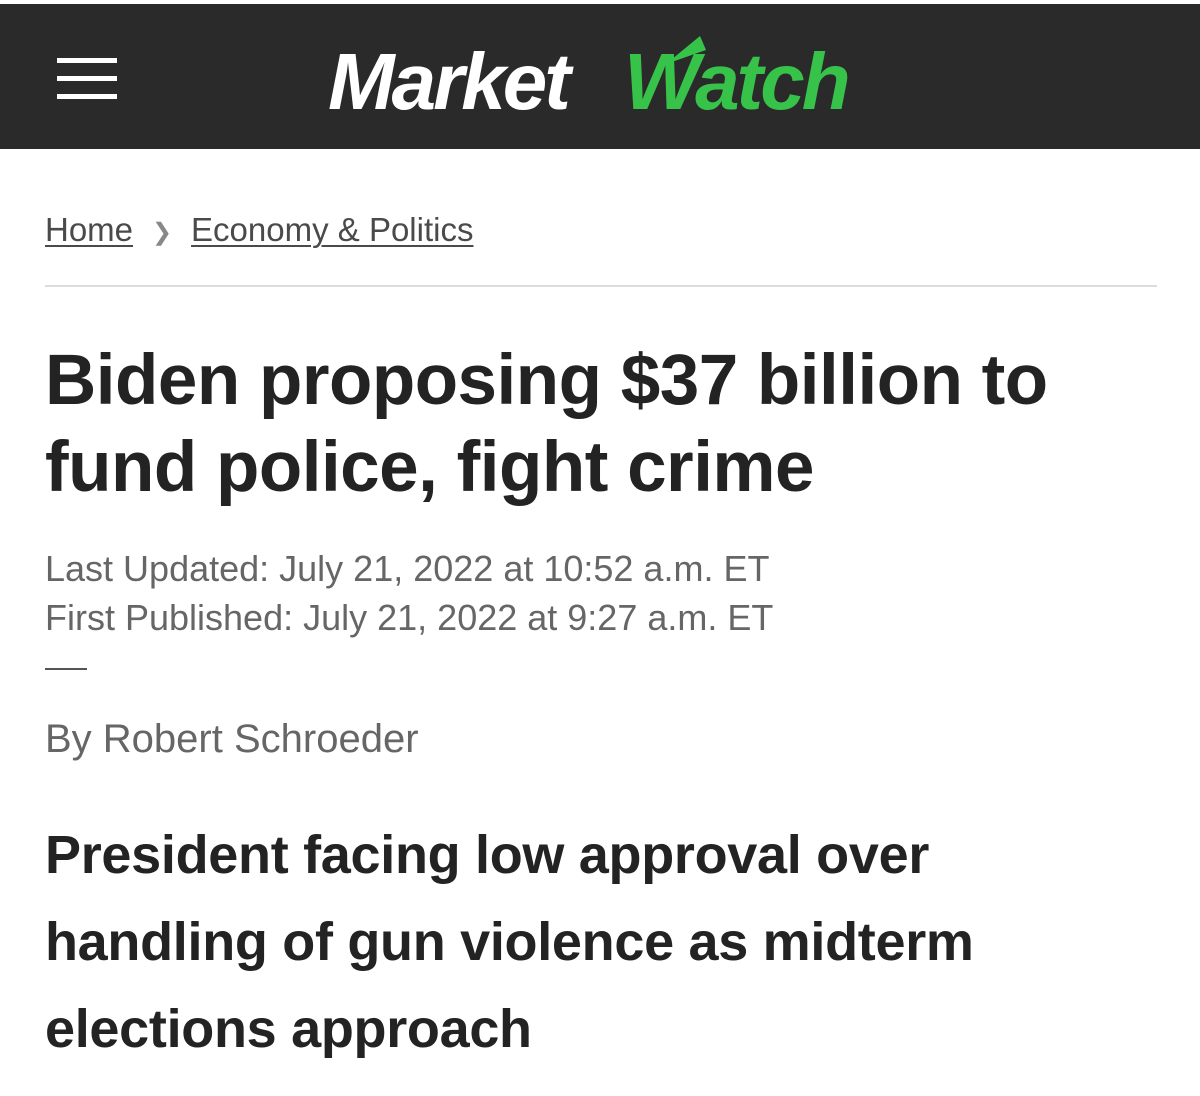  What do you see at coordinates (736, 80) in the screenshot?
I see `logo-watch-text: Watch` at bounding box center [736, 80].